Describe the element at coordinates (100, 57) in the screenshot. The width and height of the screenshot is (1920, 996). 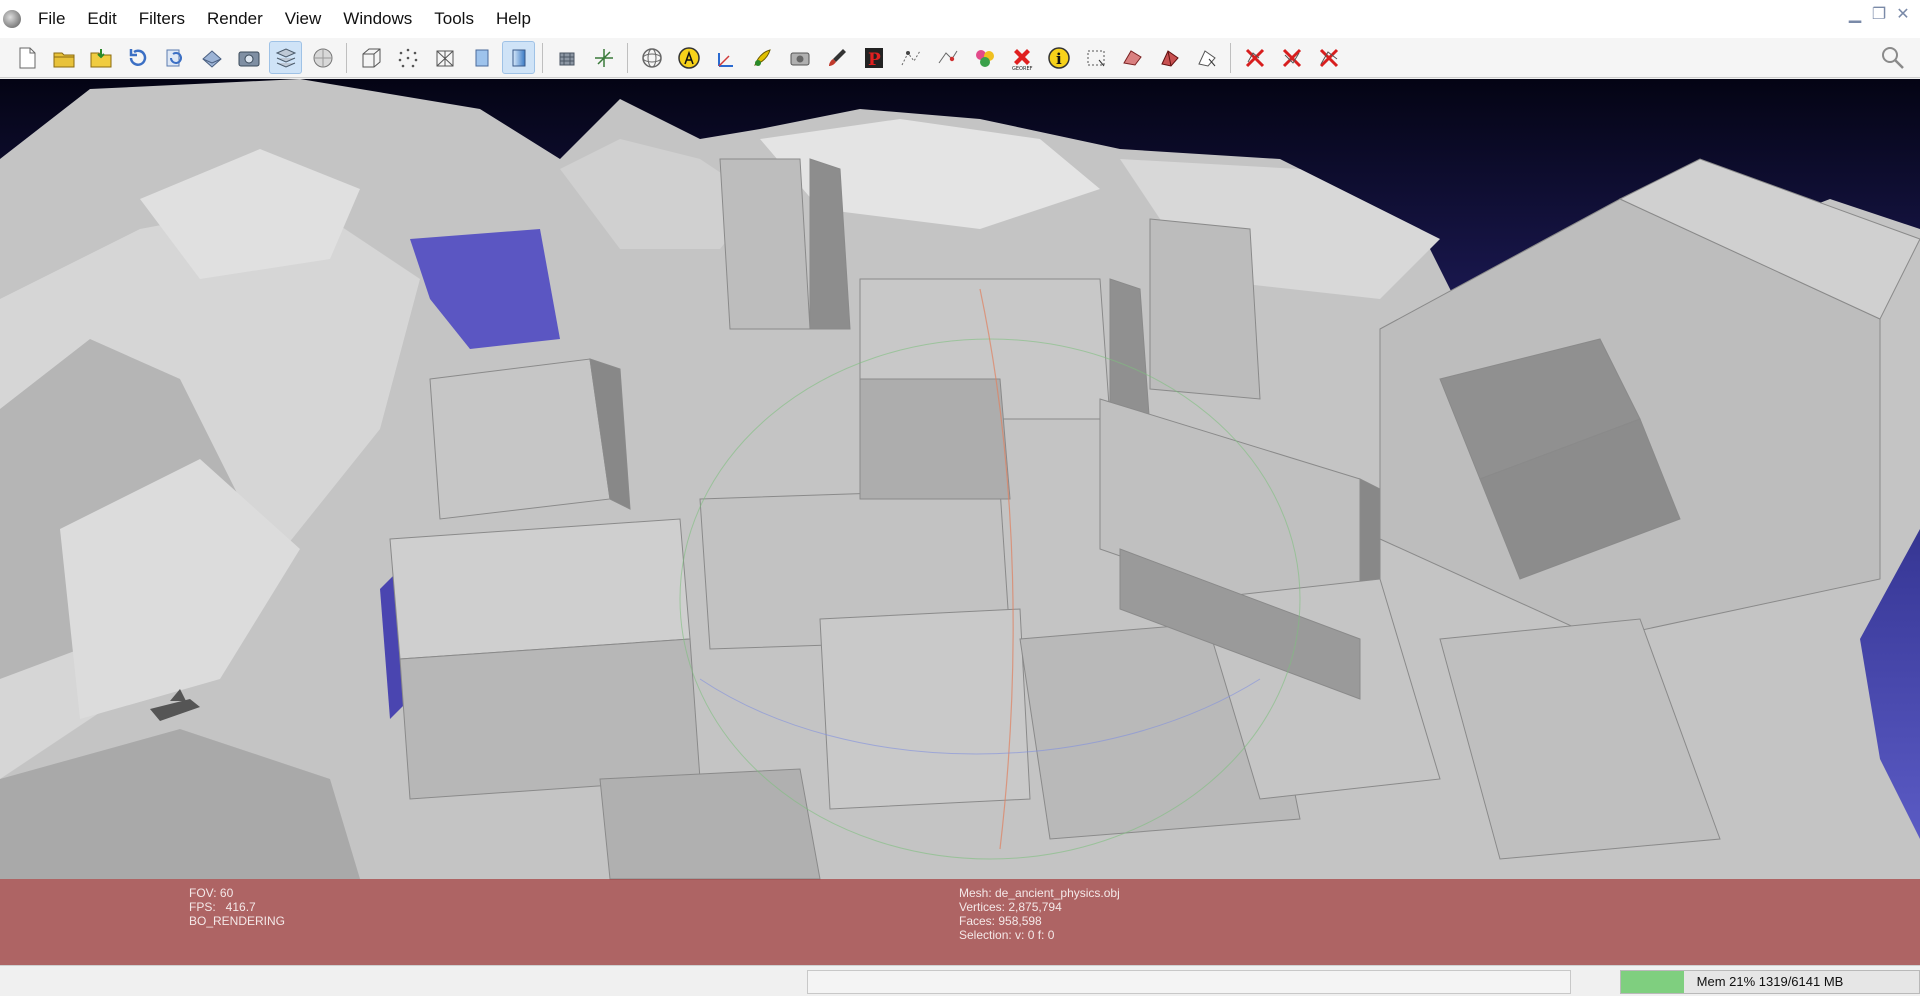
I see `import-mesh-icon` at that location.